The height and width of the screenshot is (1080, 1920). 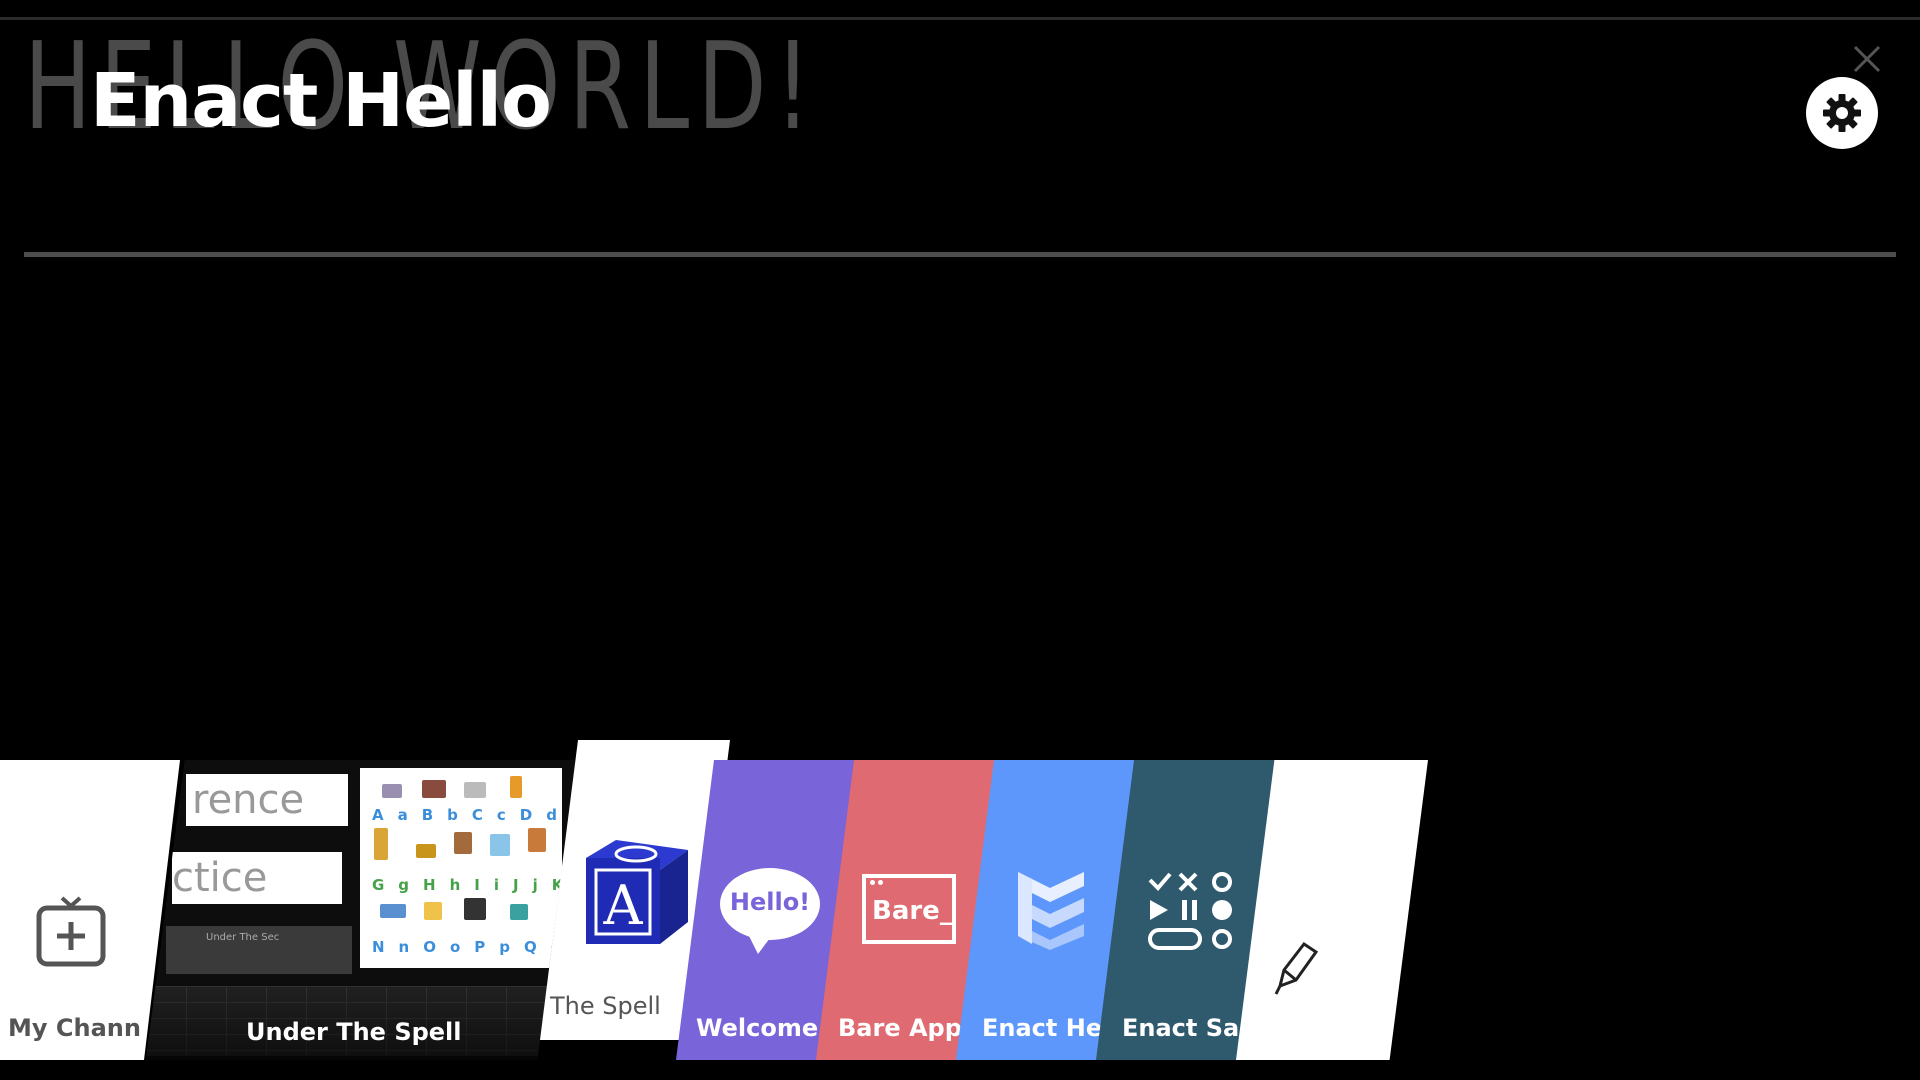 What do you see at coordinates (71, 931) in the screenshot?
I see `add-channel-icon` at bounding box center [71, 931].